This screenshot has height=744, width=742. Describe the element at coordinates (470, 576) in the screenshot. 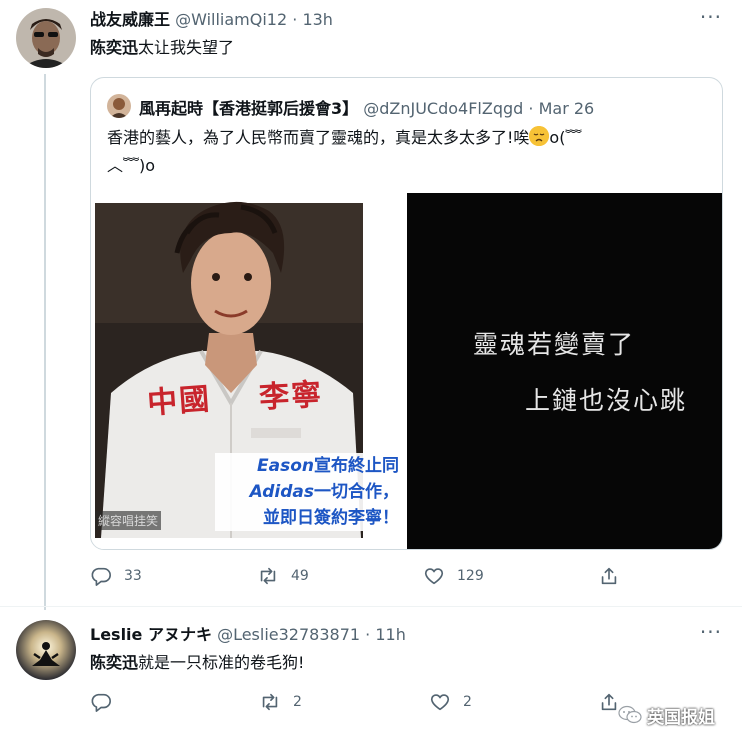

I see `like-count: 129` at that location.